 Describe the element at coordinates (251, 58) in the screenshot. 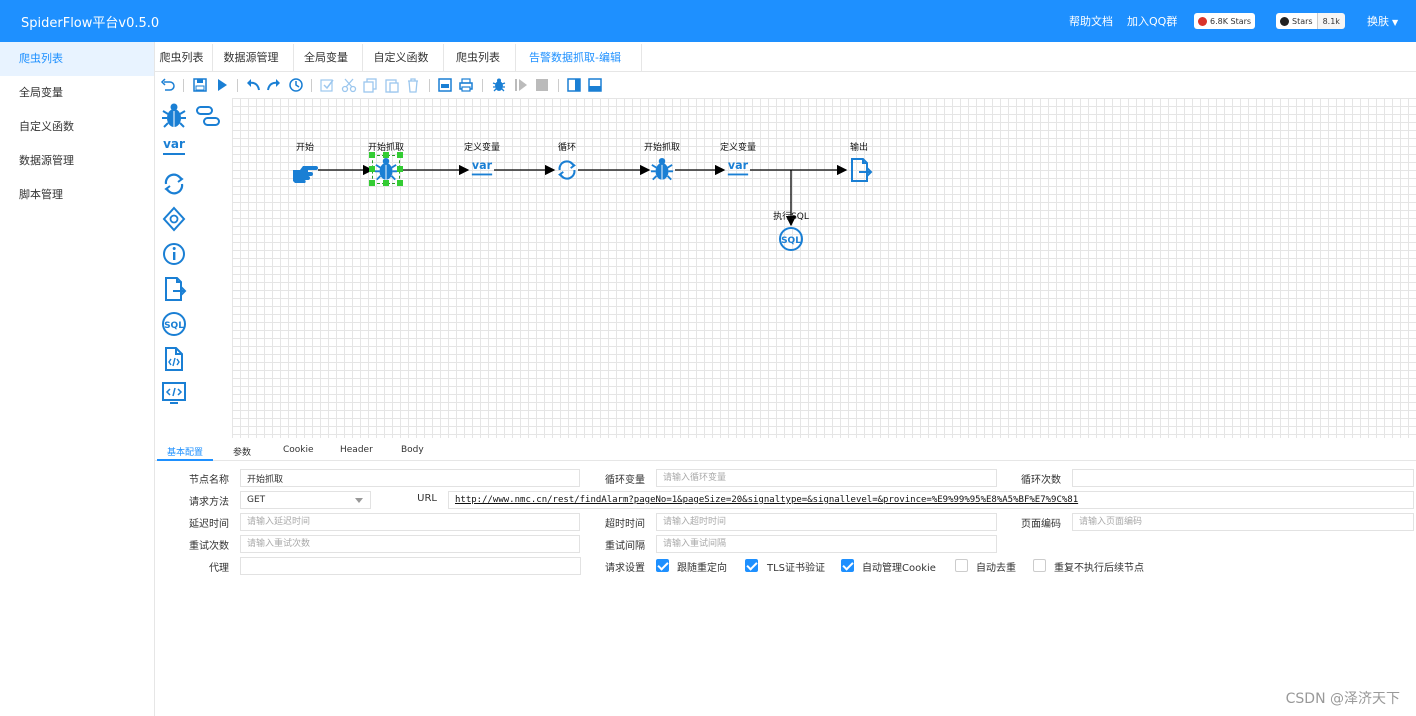

I see `tab-datasource: 数据源管理` at that location.